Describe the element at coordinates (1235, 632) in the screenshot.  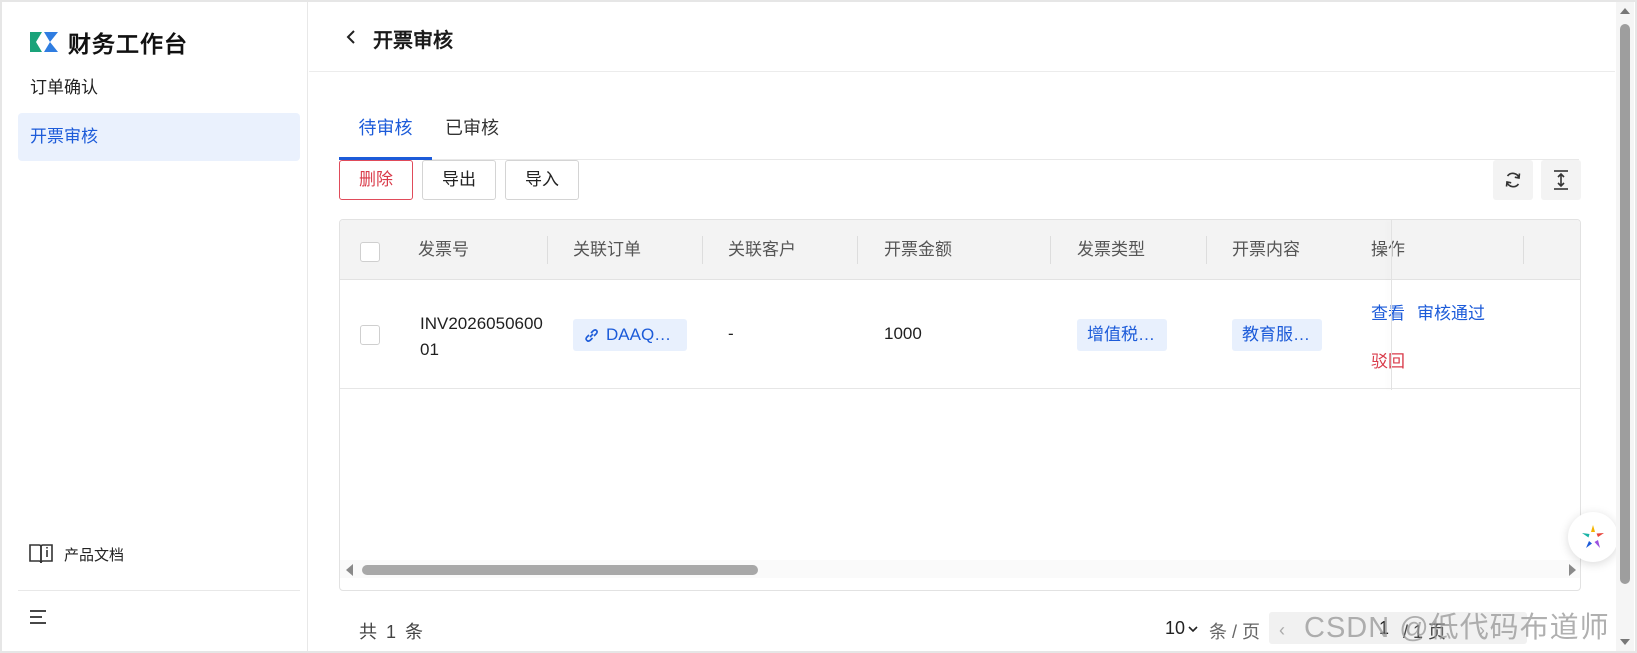
I see `page-size-unit: 条 / 页` at that location.